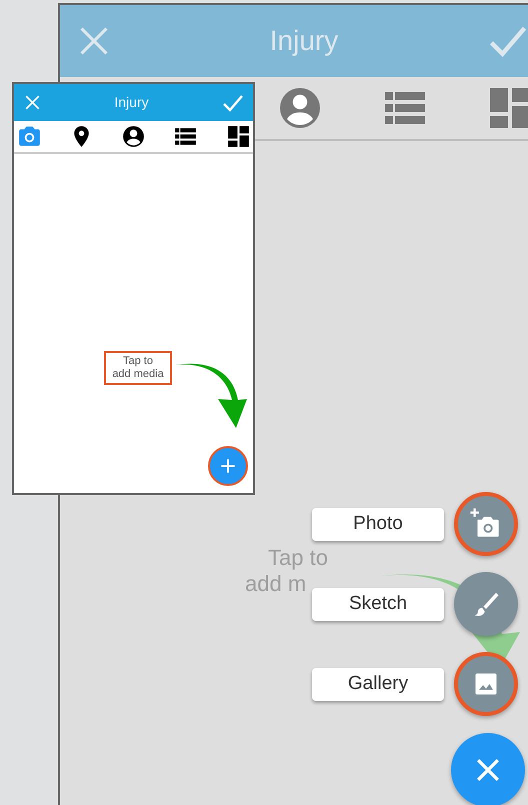  I want to click on screen-title: Injury, so click(131, 102).